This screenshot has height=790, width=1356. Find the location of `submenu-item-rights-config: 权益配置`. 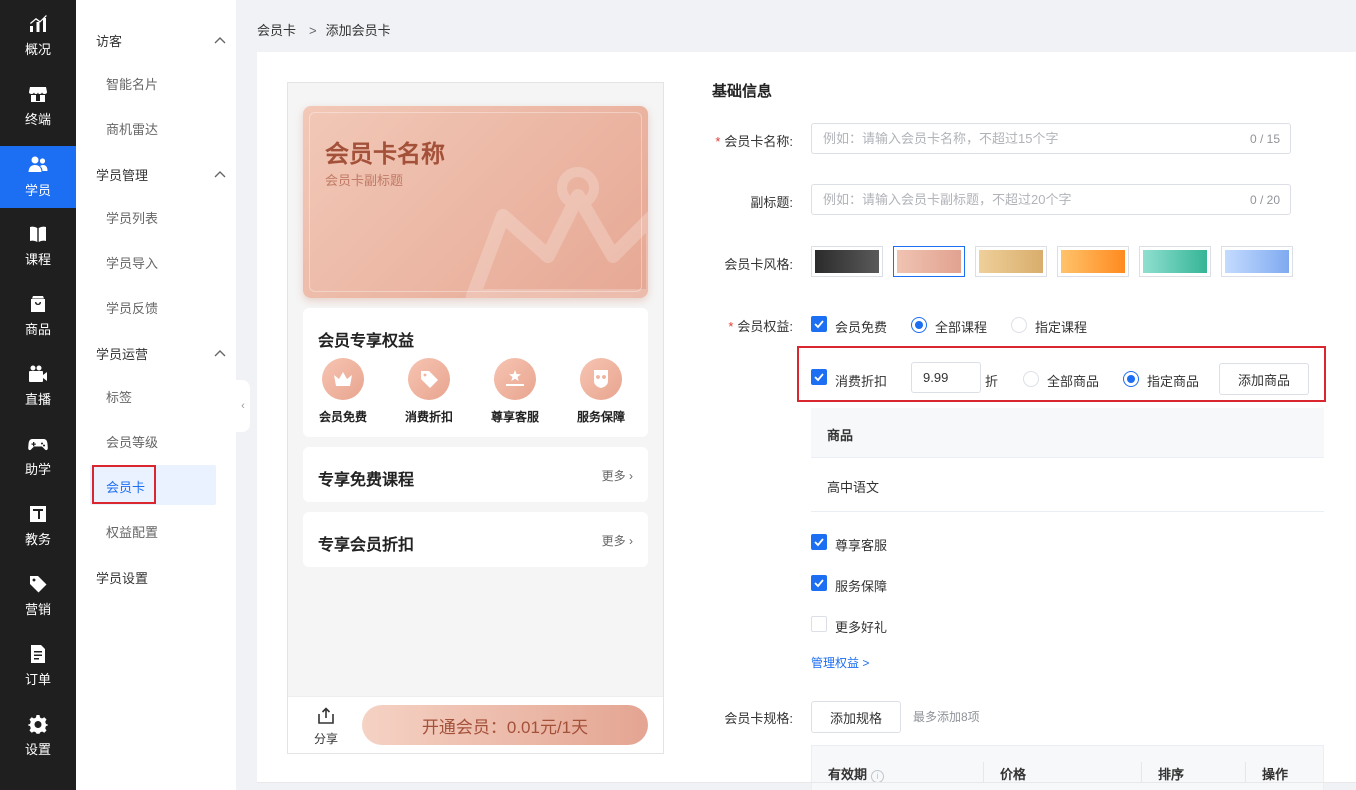

submenu-item-rights-config: 权益配置 is located at coordinates (132, 531).